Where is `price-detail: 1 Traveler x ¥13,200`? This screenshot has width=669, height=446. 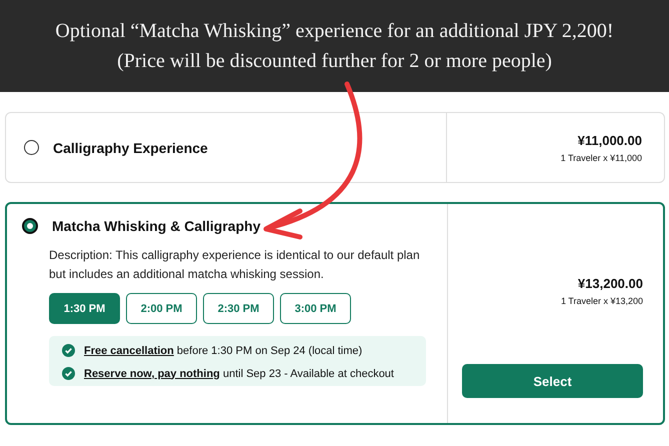 price-detail: 1 Traveler x ¥13,200 is located at coordinates (601, 301).